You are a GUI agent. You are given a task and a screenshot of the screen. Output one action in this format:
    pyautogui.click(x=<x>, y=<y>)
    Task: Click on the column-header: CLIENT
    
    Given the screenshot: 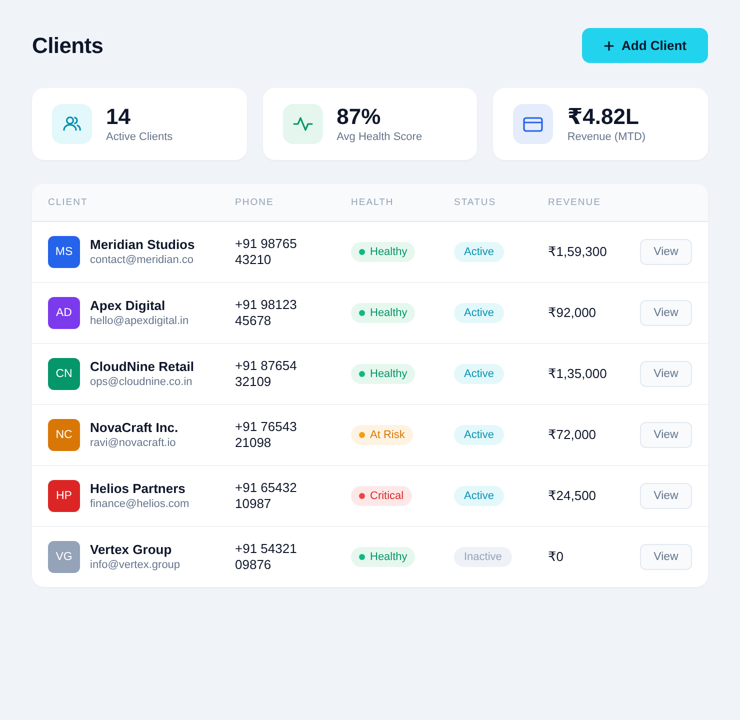 What is the action you would take?
    pyautogui.click(x=68, y=202)
    